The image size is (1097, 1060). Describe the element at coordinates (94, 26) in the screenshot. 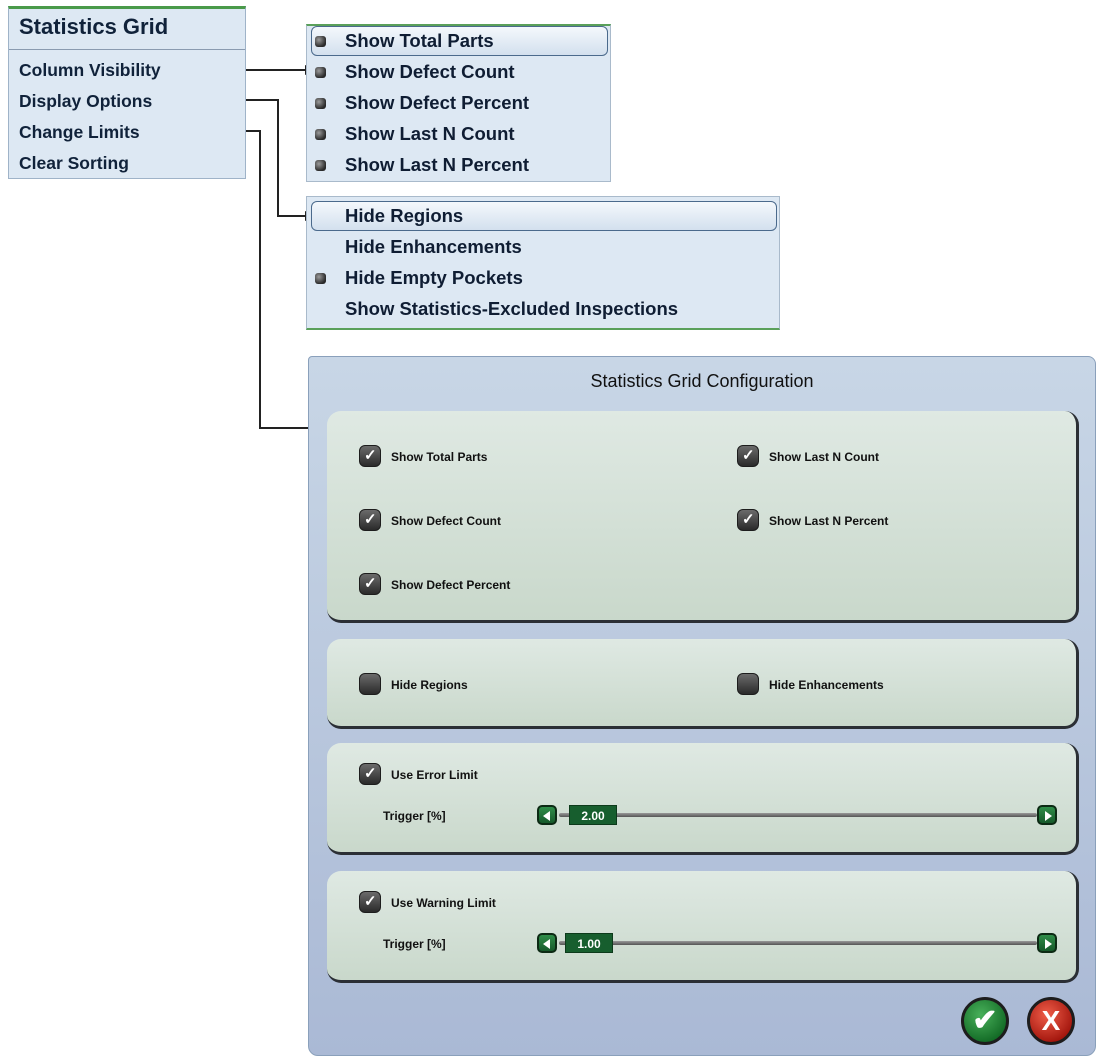

I see `context-menu-title: Statistics Grid` at that location.